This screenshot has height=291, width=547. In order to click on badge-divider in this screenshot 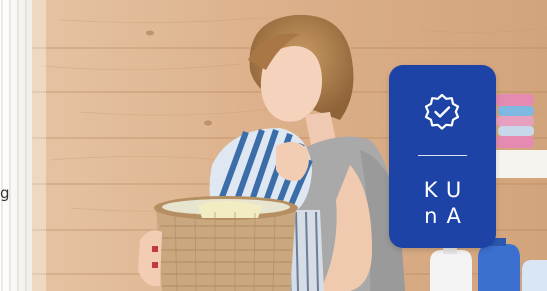, I will do `click(442, 155)`.